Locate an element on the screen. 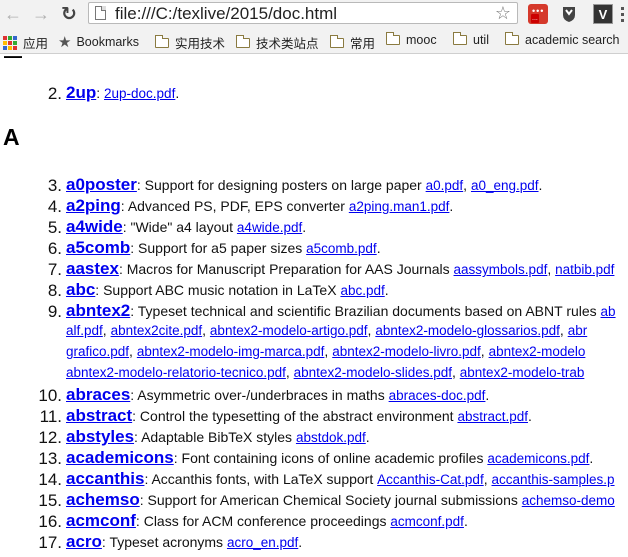 Image resolution: width=628 pixels, height=557 pixels. package-link: achemso is located at coordinates (103, 499).